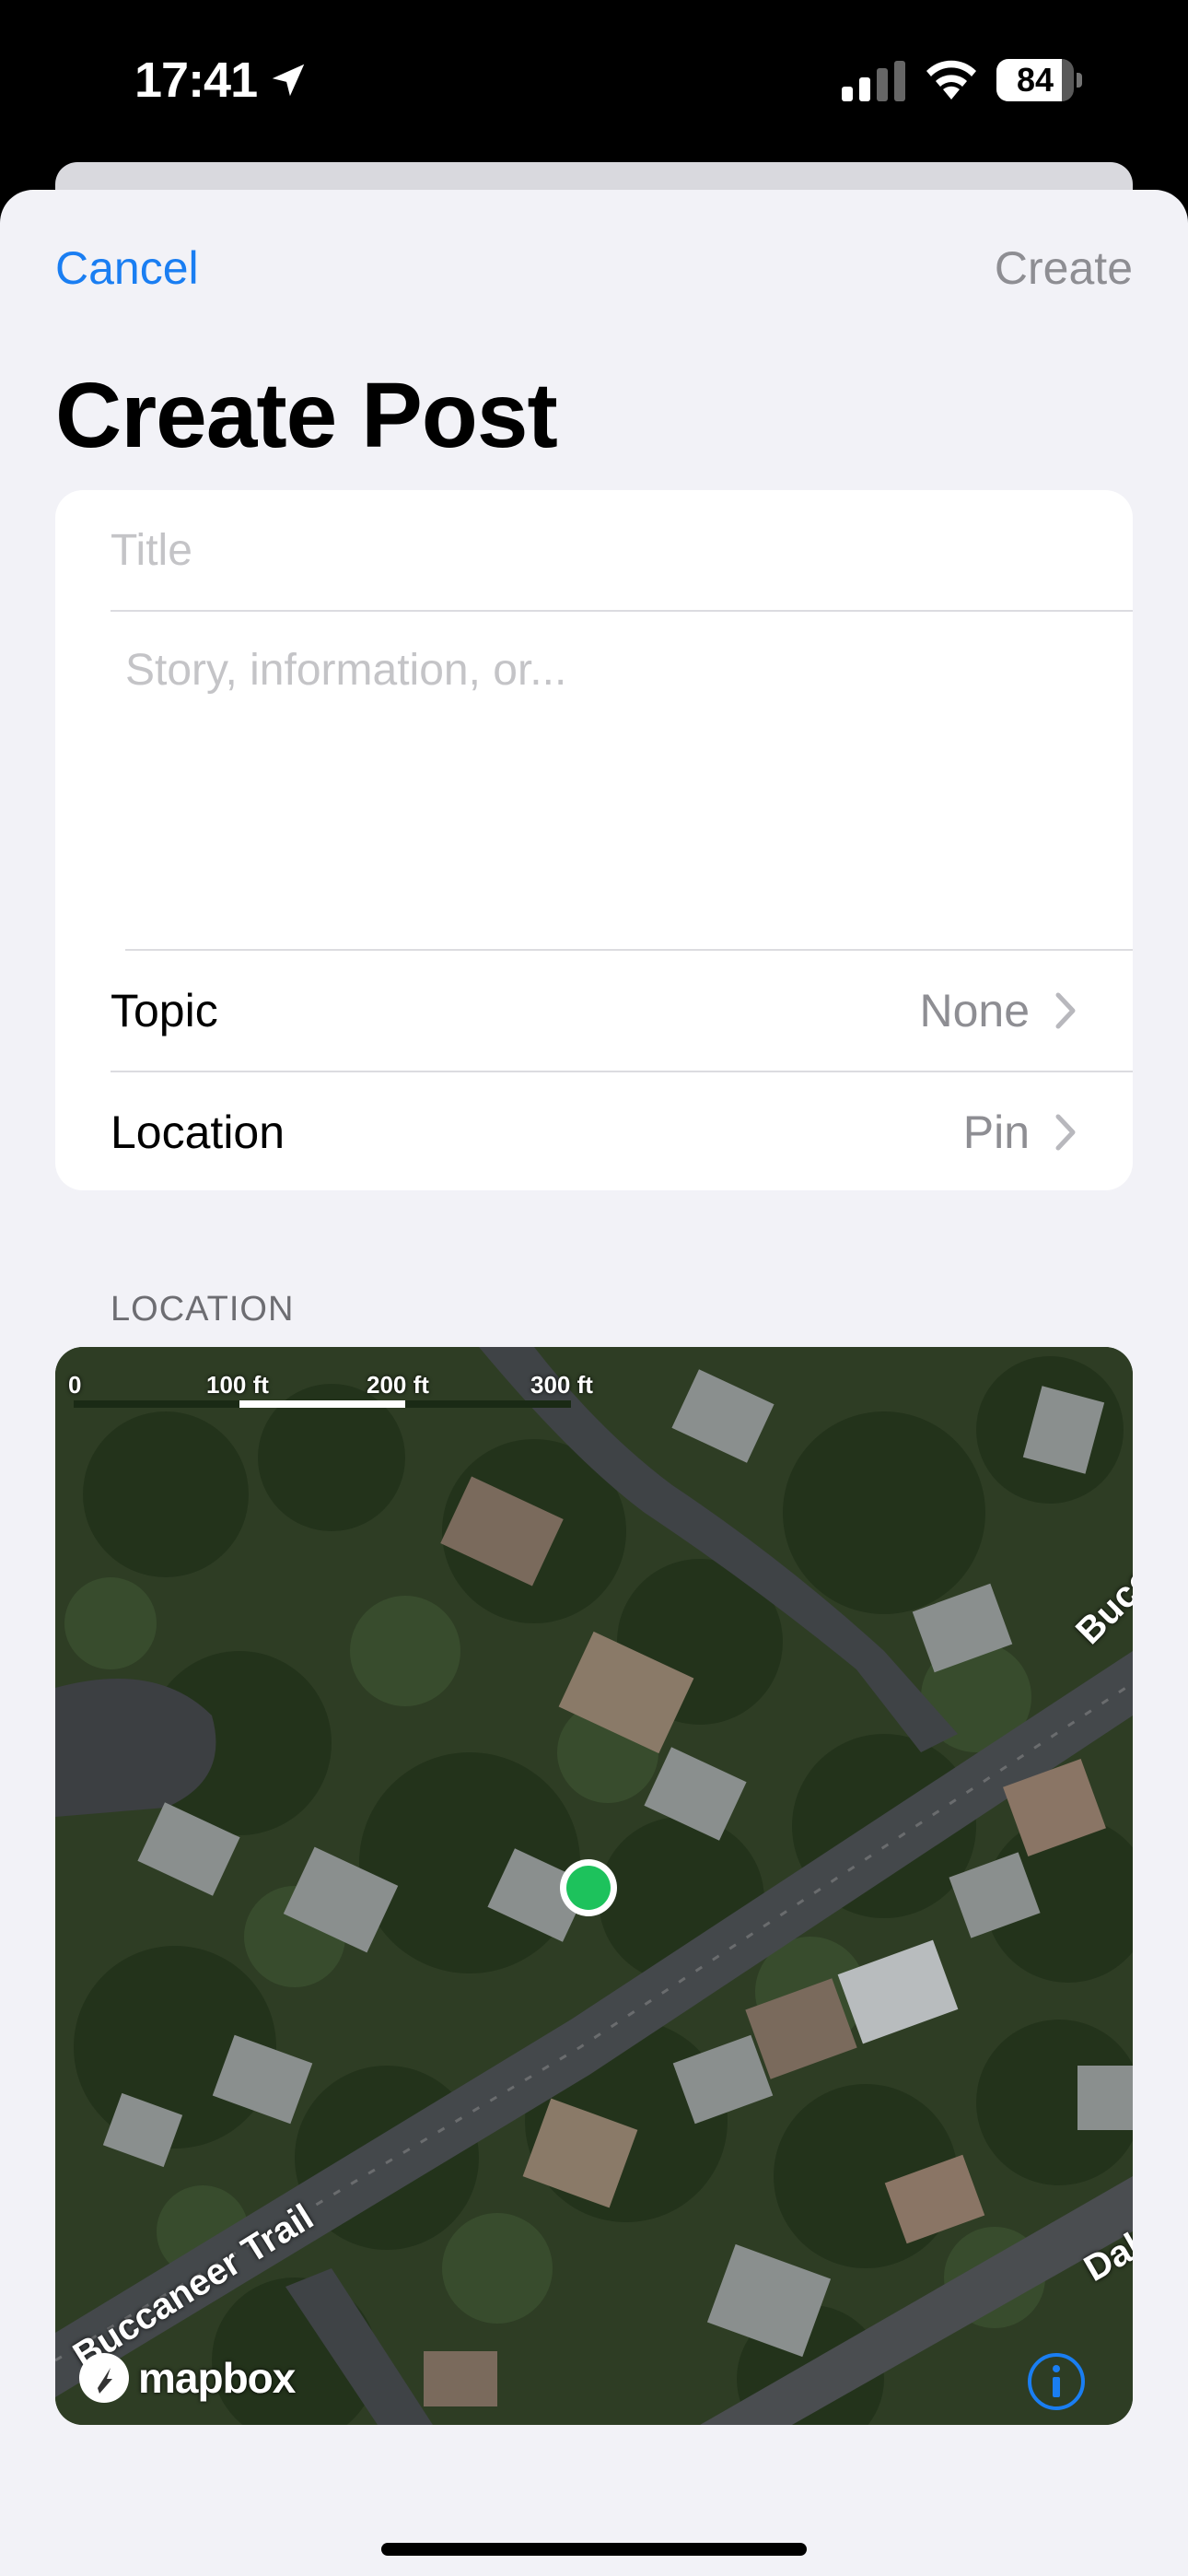 The image size is (1188, 2576). I want to click on scale-label-200: 200 ft, so click(398, 1385).